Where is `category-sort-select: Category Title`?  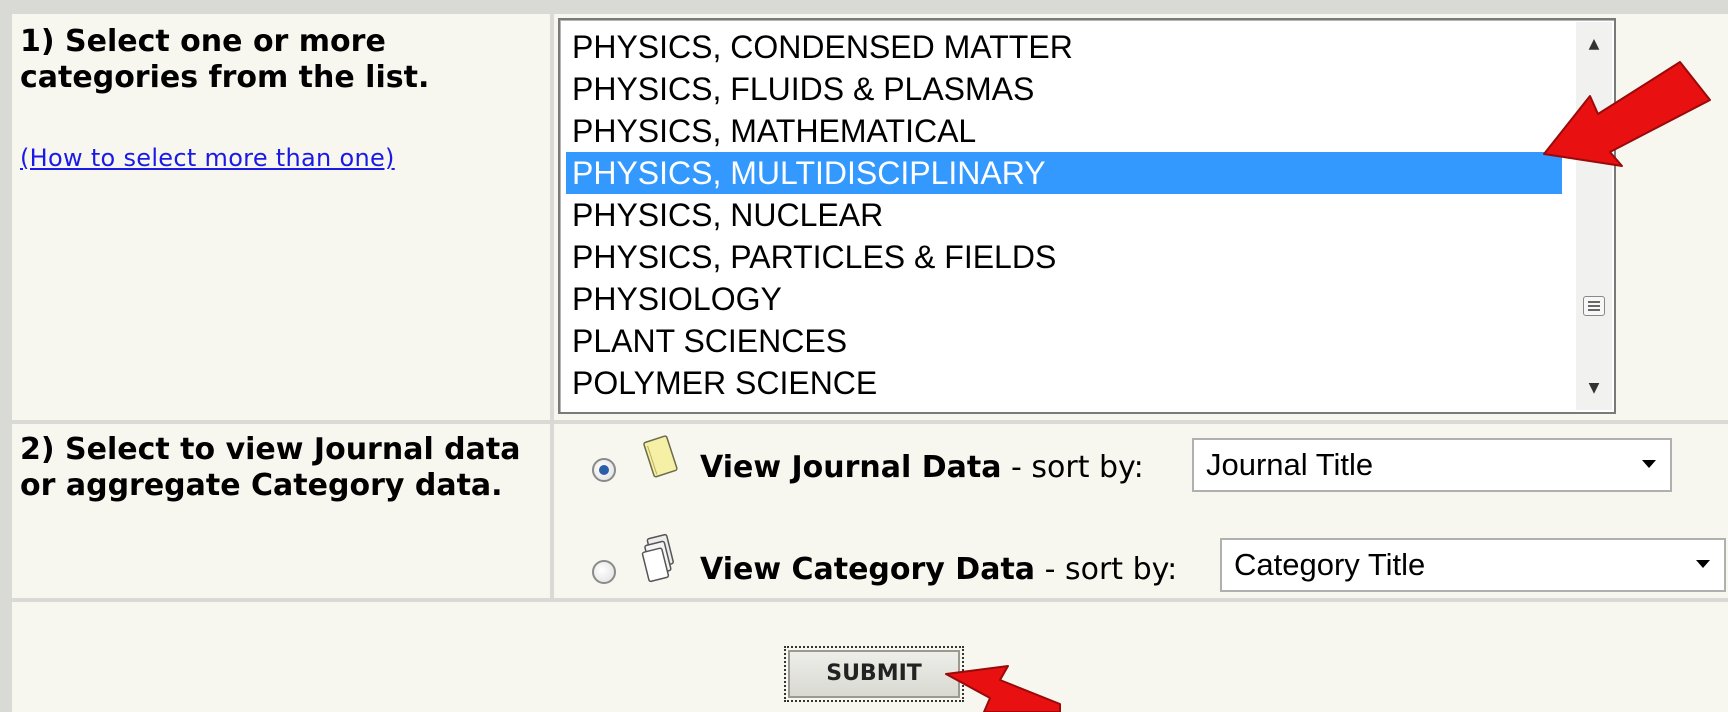
category-sort-select: Category Title is located at coordinates (1473, 565).